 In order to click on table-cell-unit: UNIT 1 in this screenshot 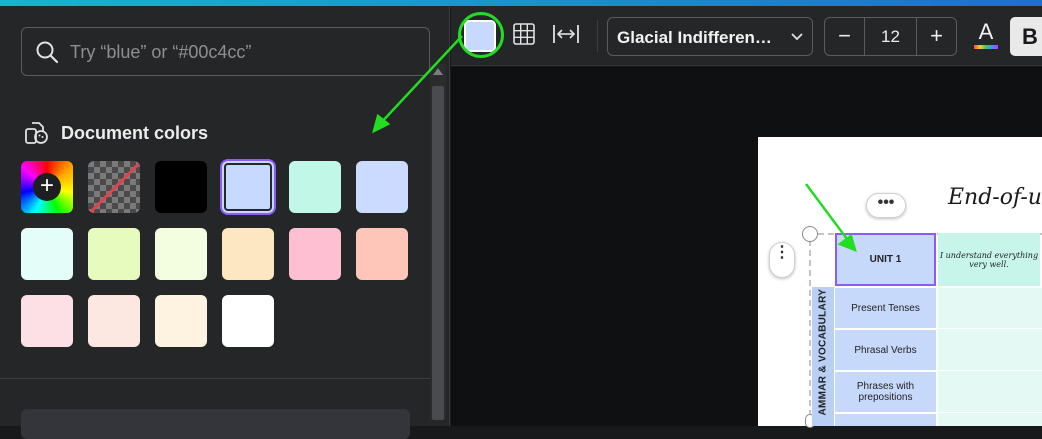, I will do `click(885, 259)`.